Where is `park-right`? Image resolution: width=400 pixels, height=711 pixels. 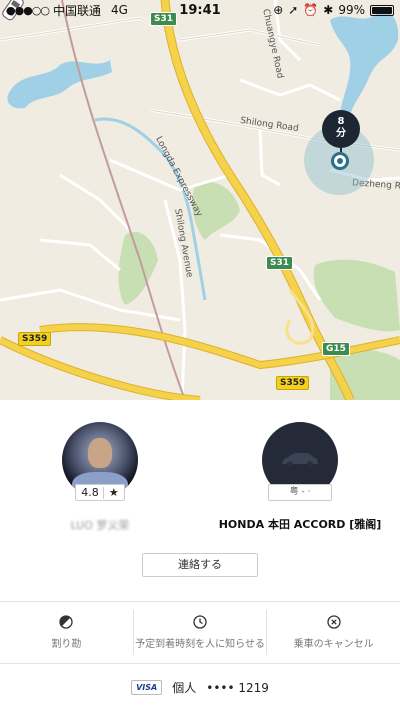 park-right is located at coordinates (356, 295).